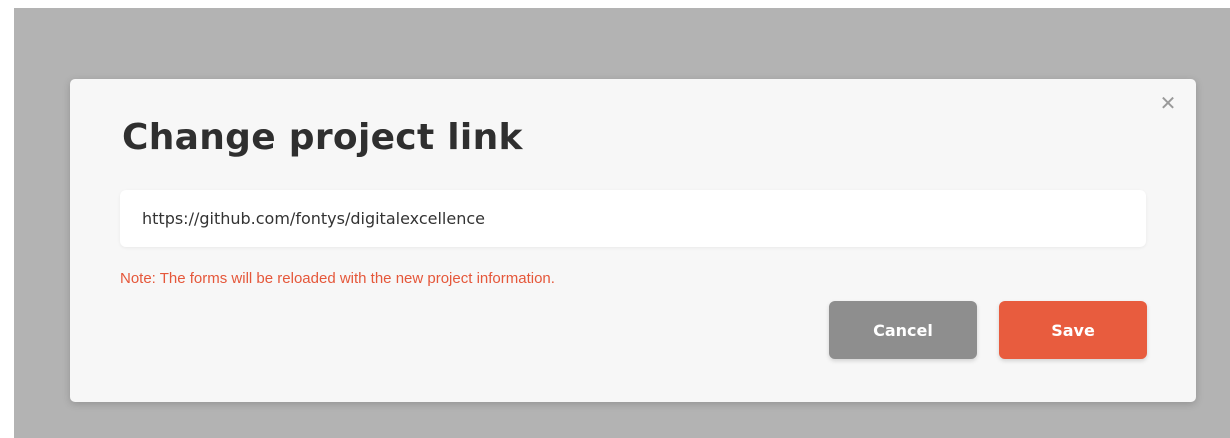 The width and height of the screenshot is (1230, 438). I want to click on dialog-title: Change project link, so click(322, 137).